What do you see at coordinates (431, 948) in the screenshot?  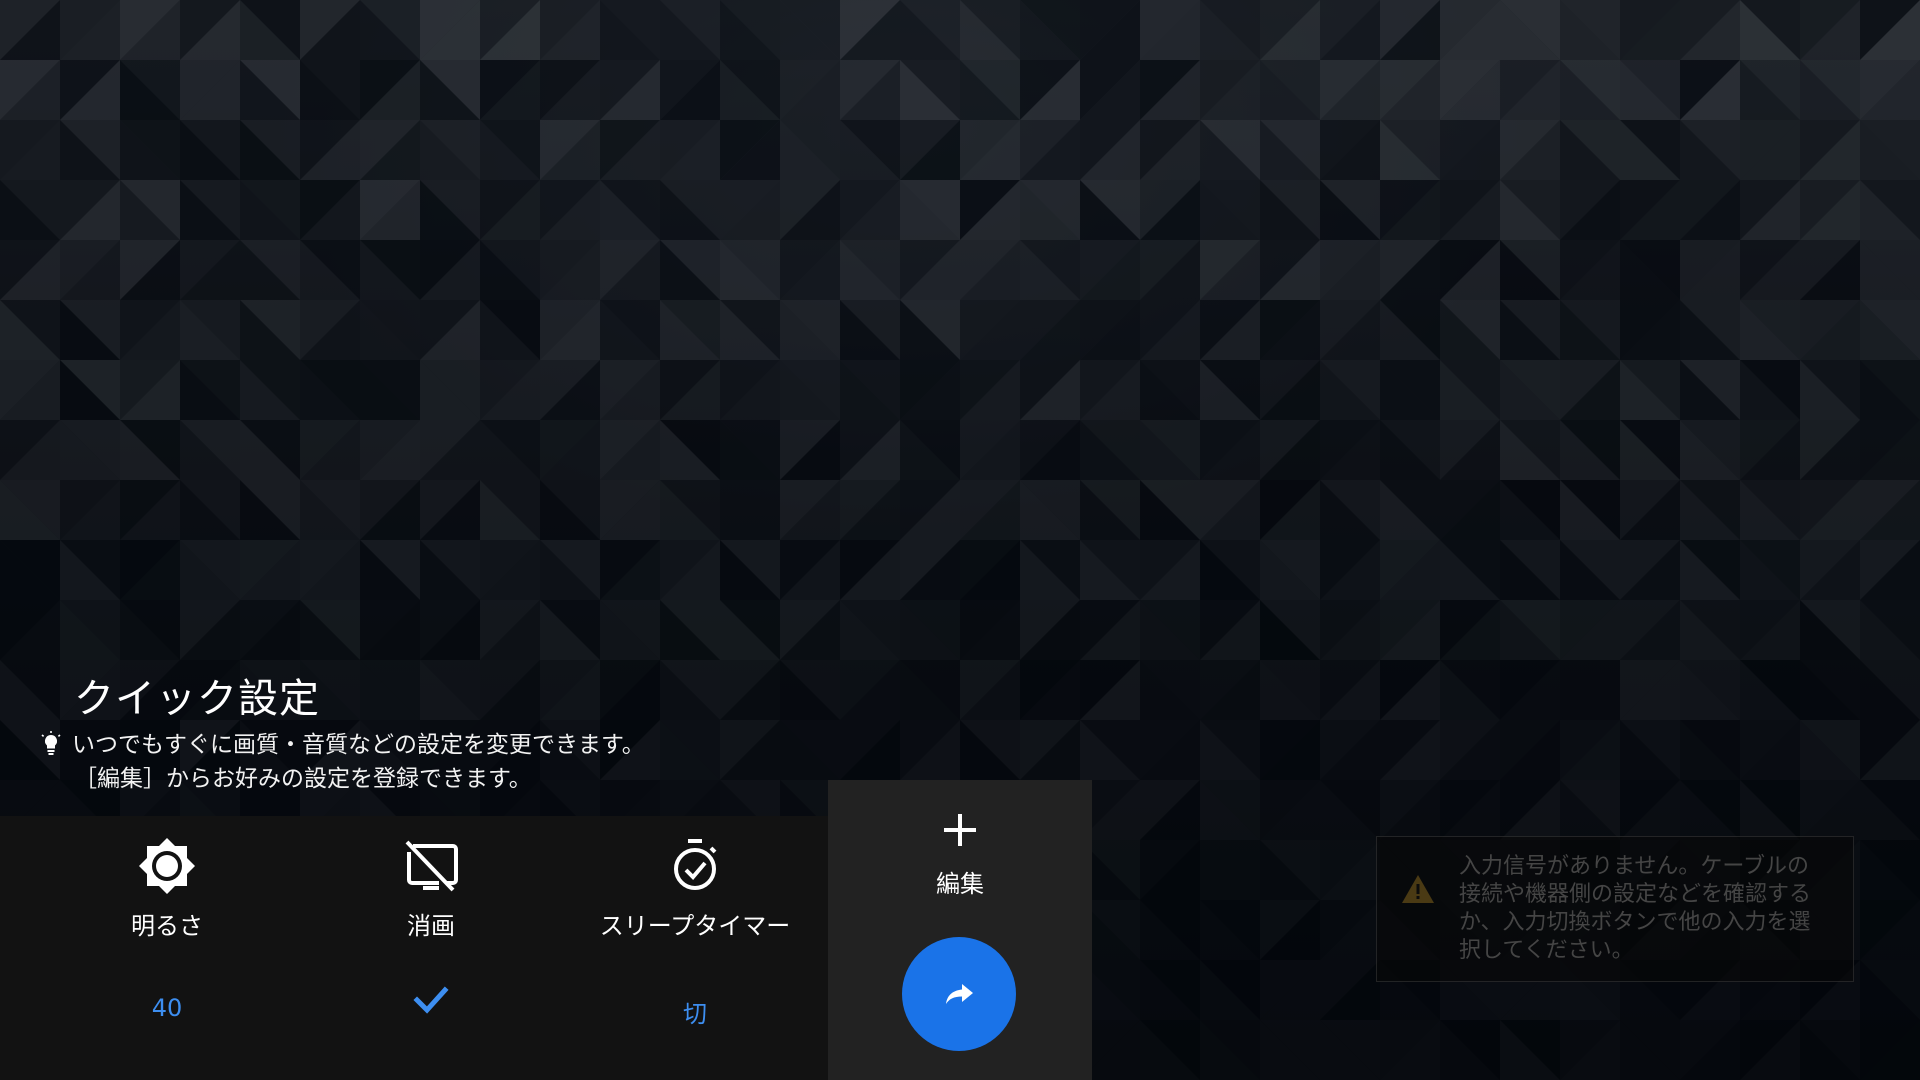 I see `picture-off-tile: 消画` at bounding box center [431, 948].